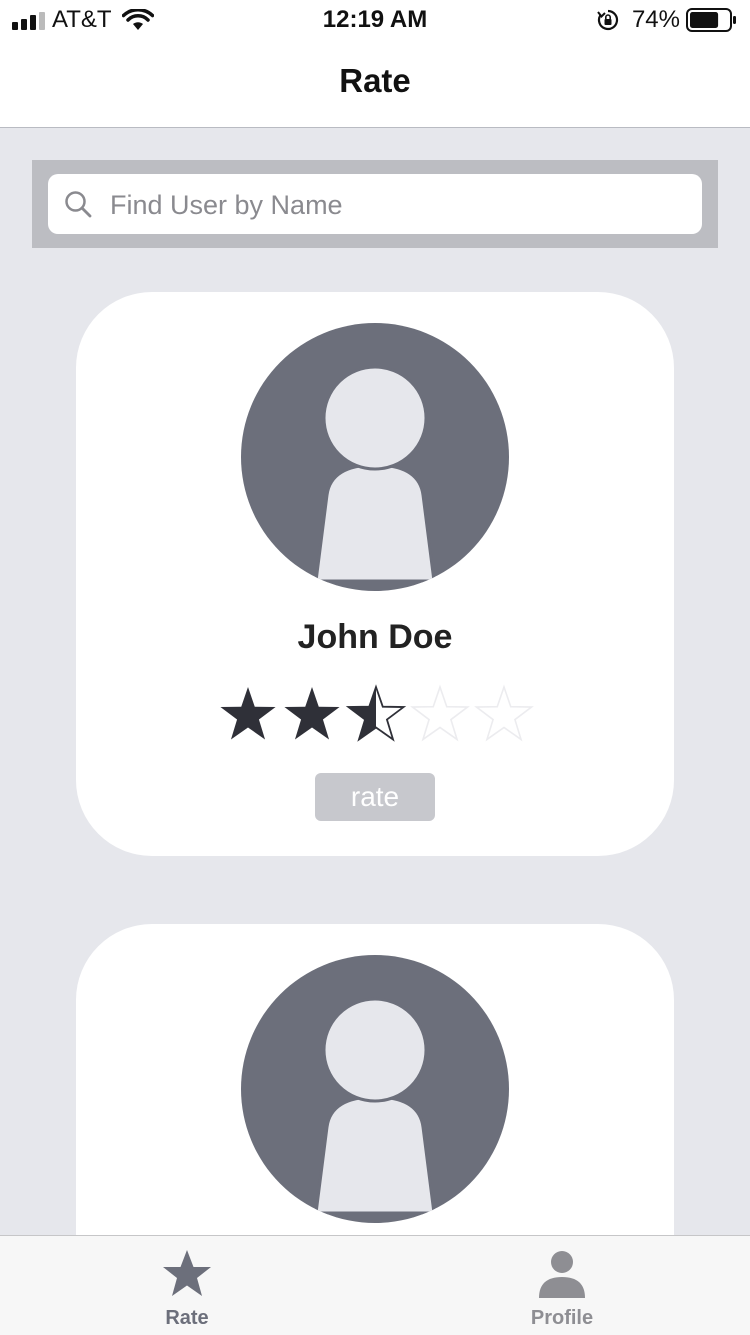  What do you see at coordinates (562, 1318) in the screenshot?
I see `tab-label: Profile` at bounding box center [562, 1318].